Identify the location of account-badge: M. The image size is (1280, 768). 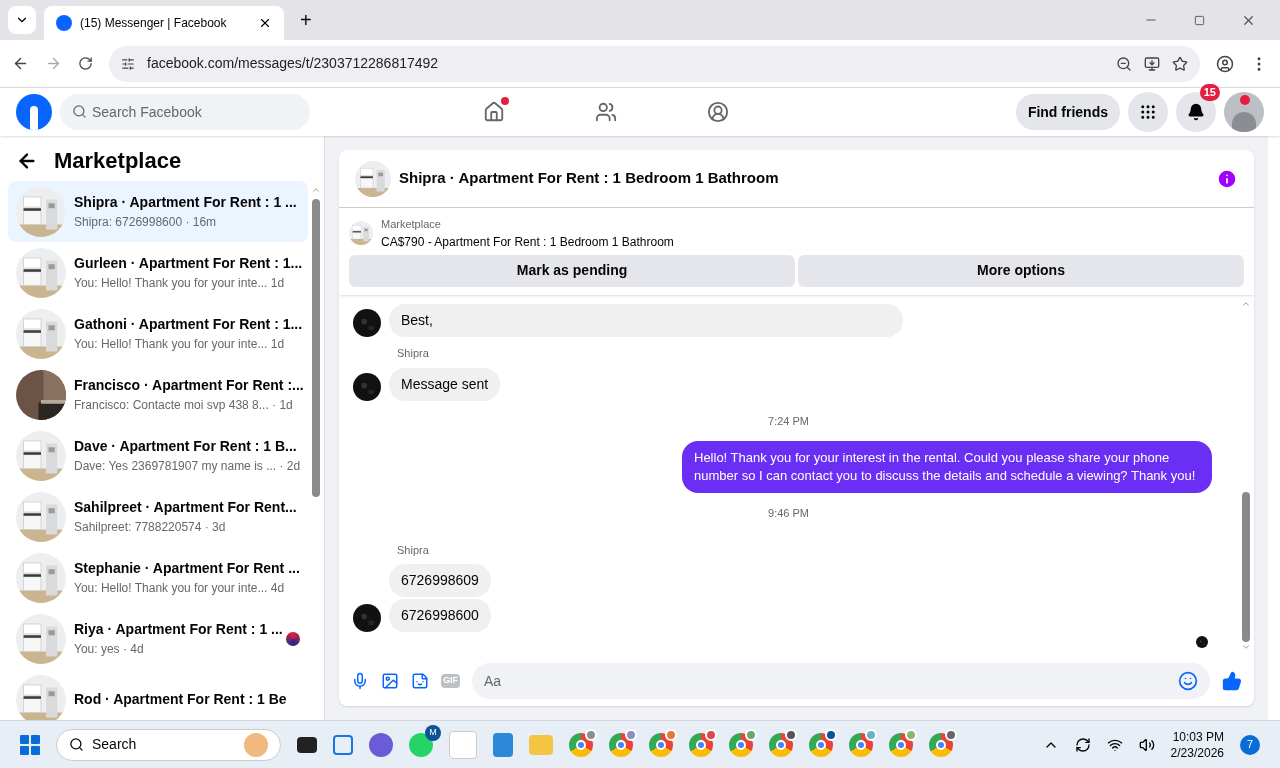
(433, 732).